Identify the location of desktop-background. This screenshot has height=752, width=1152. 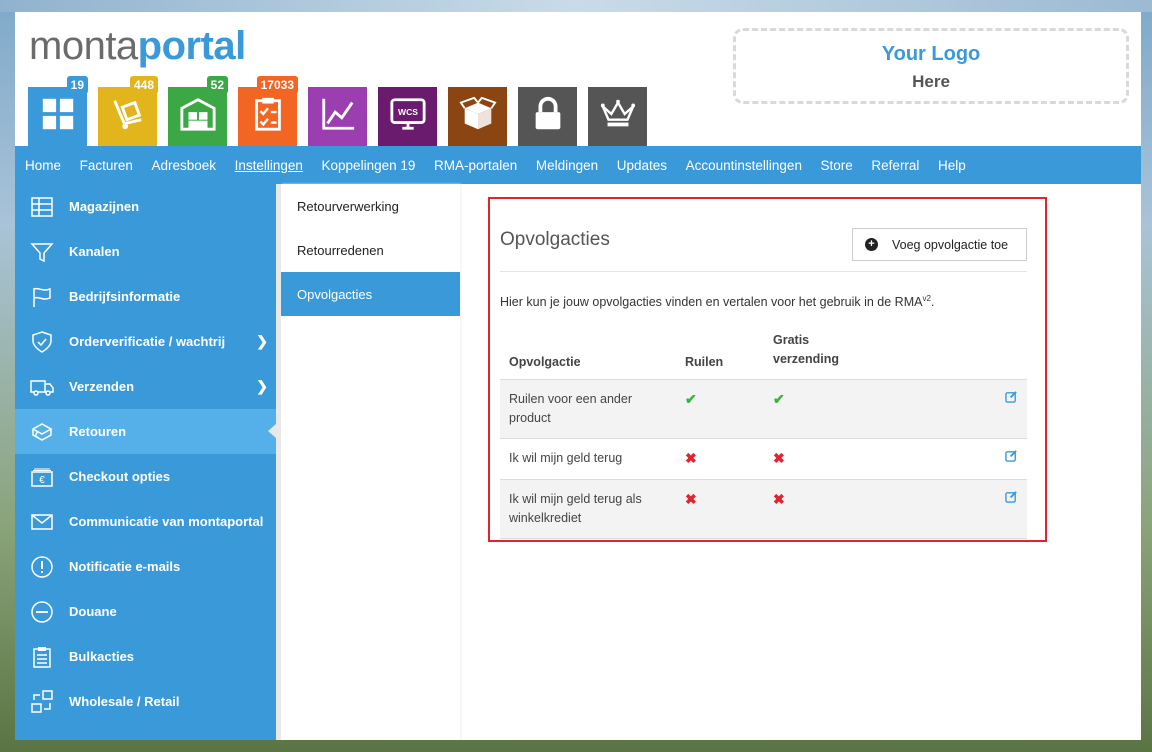
(576, 6).